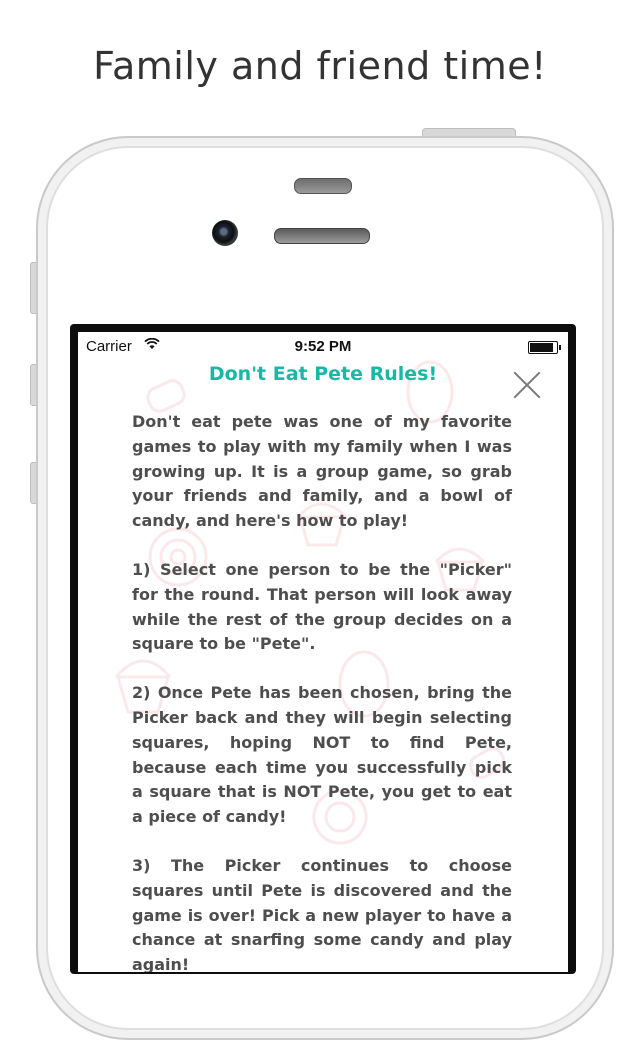  I want to click on page-title: Don't Eat Pete Rules!, so click(323, 374).